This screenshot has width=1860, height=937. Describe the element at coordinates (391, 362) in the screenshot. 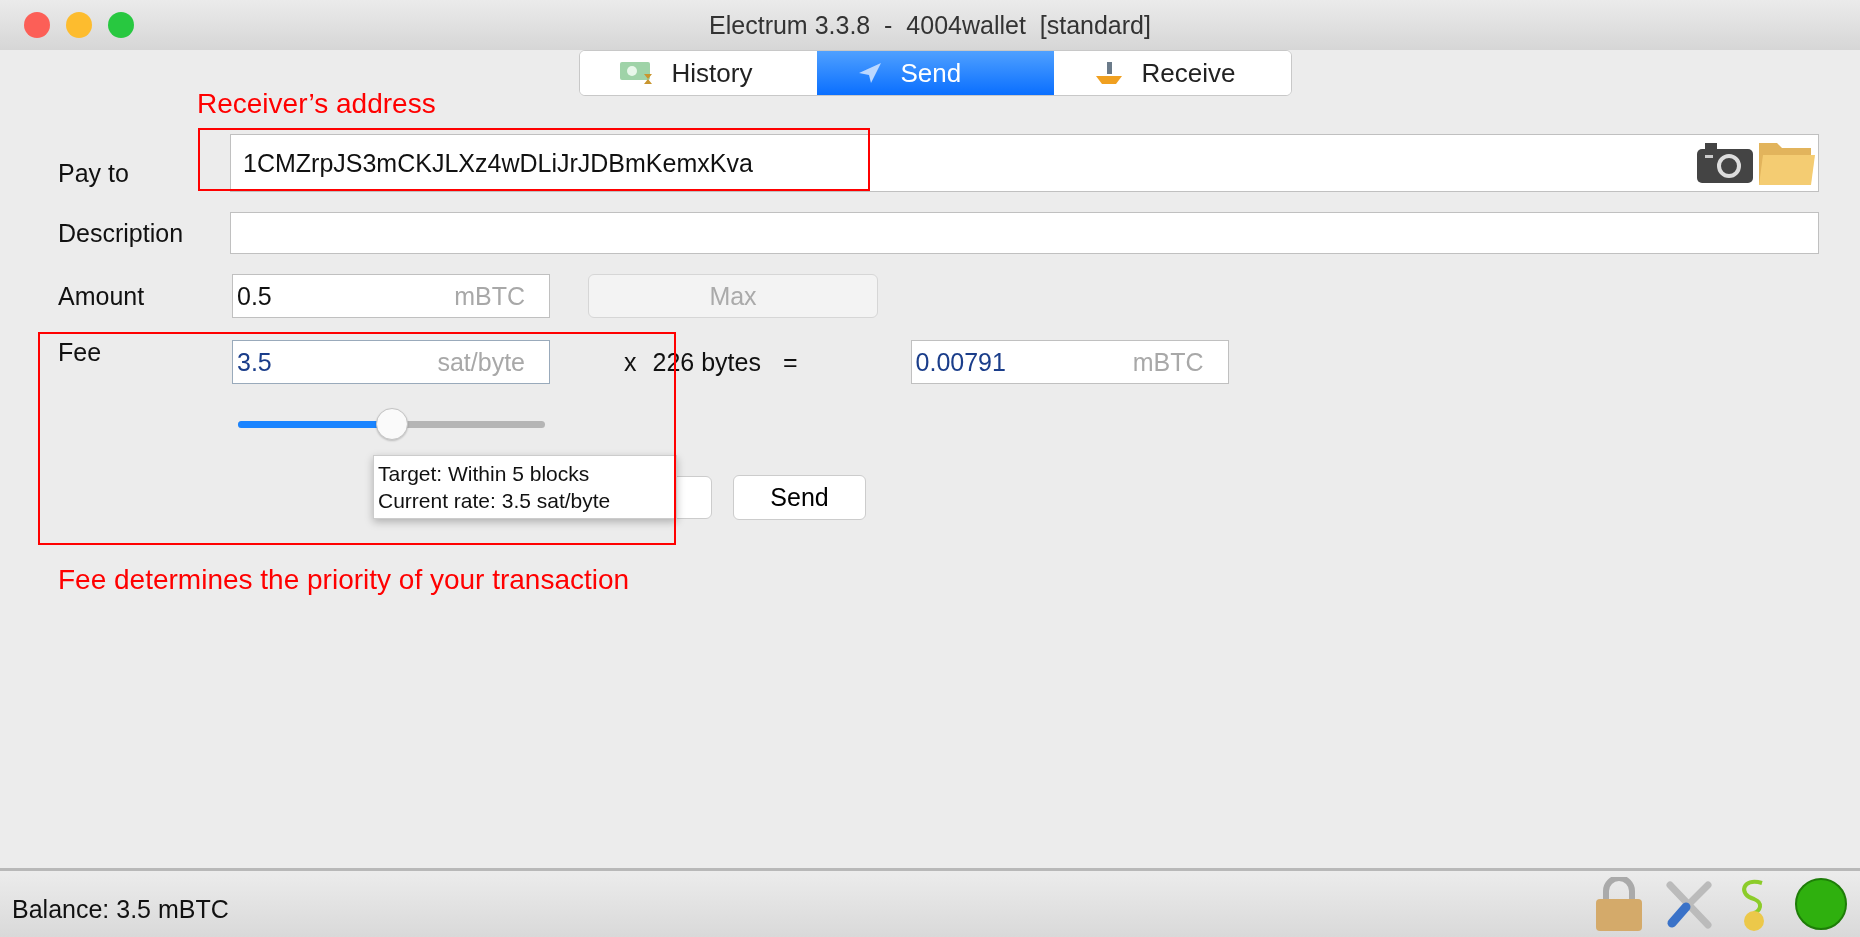

I see `fee-rate-field: 3.5 sat/byte` at that location.